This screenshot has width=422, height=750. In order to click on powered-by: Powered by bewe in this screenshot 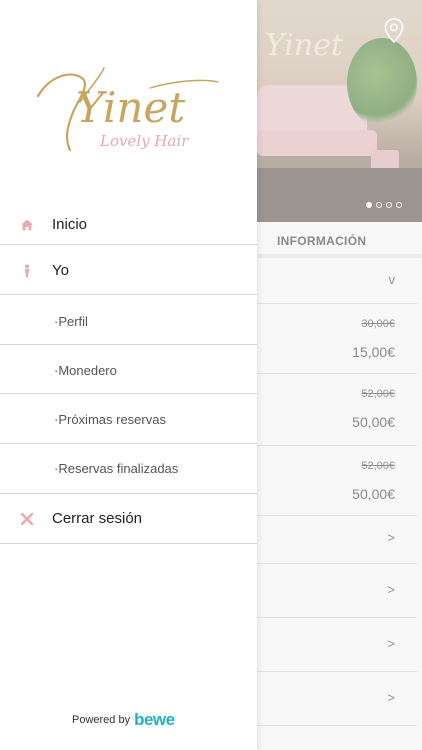, I will do `click(123, 720)`.